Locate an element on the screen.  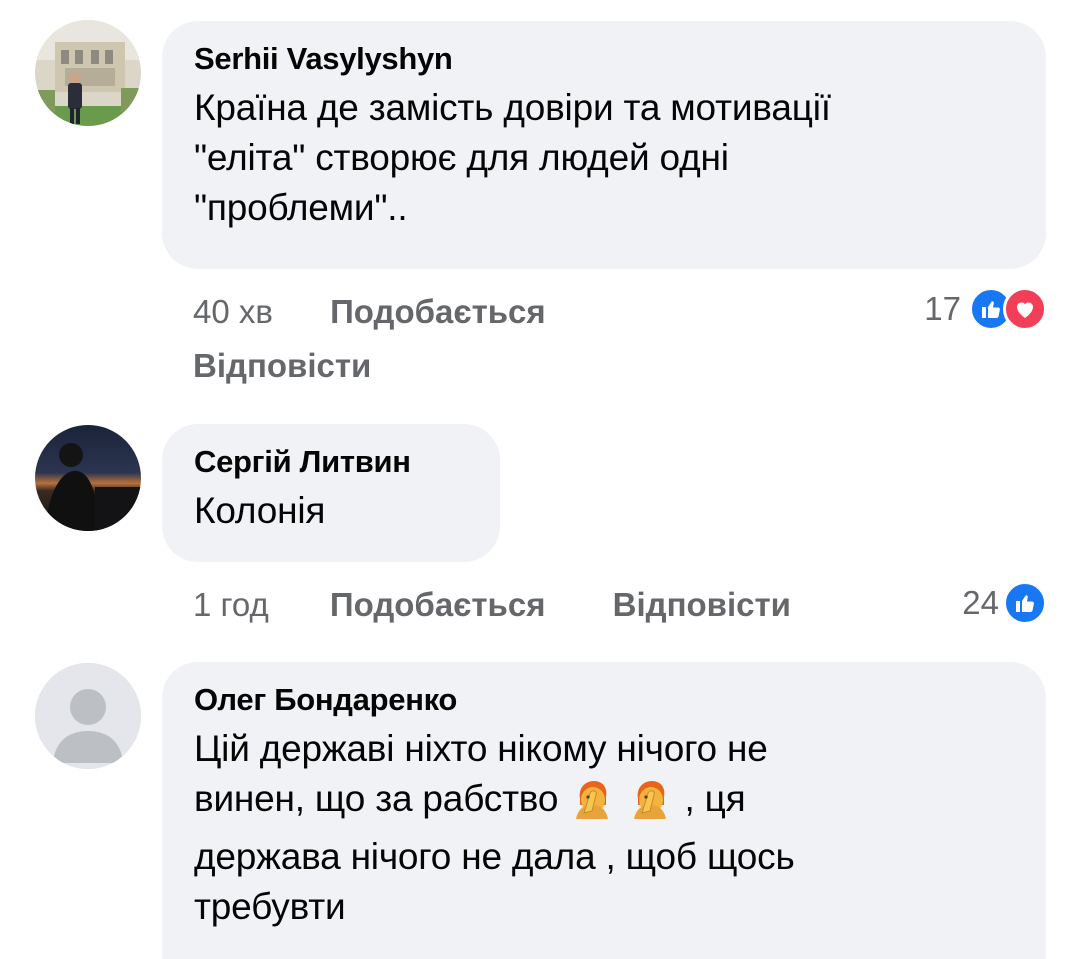
comment-time: 1 год is located at coordinates (231, 604).